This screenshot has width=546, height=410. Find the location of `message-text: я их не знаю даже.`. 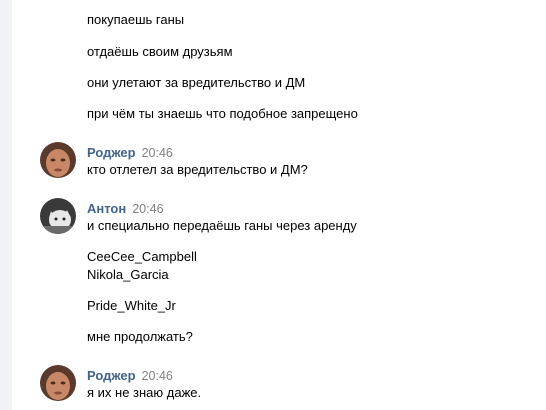

message-text: я их не знаю даже. is located at coordinates (144, 392).